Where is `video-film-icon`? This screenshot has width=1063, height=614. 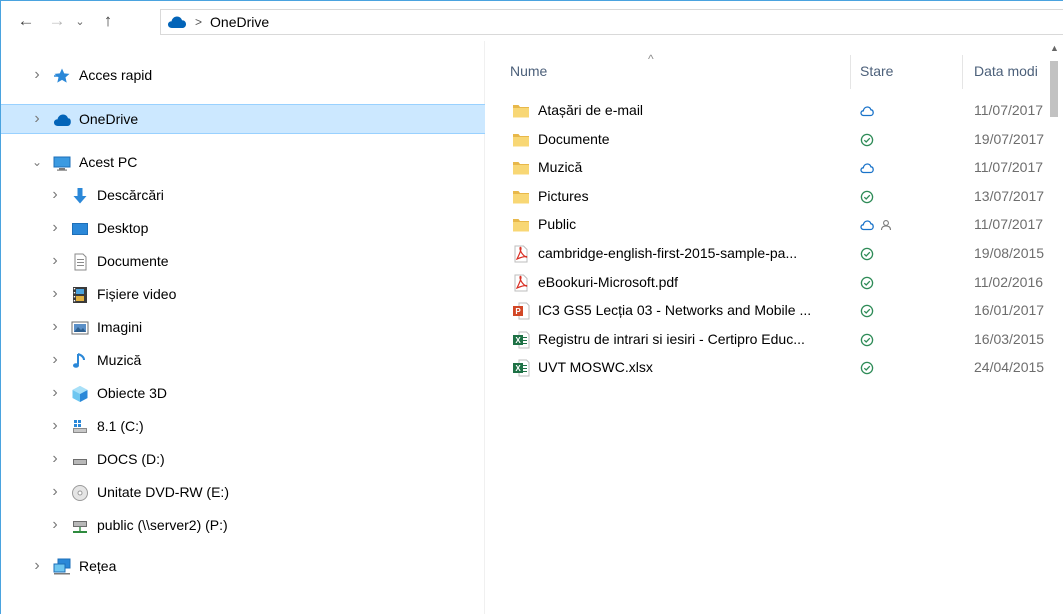 video-film-icon is located at coordinates (80, 295).